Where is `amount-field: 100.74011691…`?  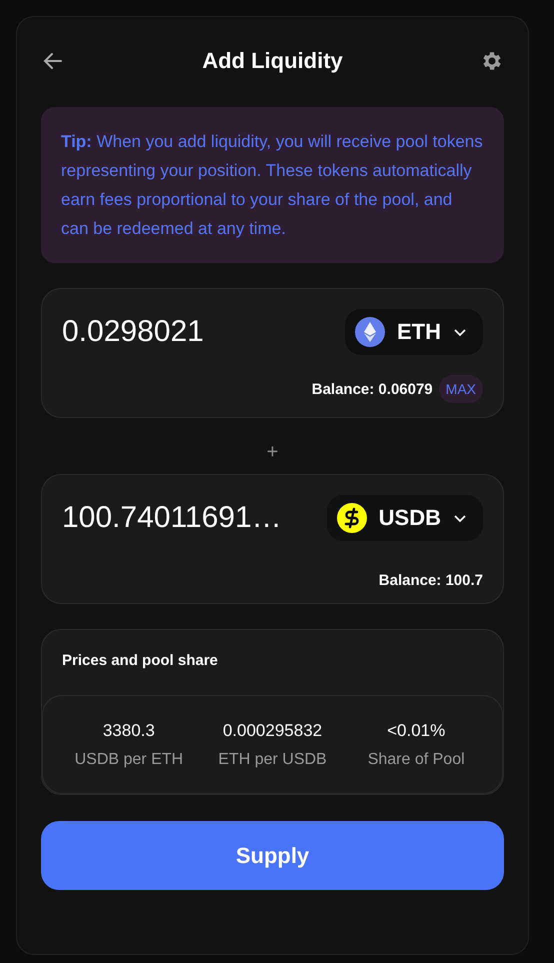 amount-field: 100.74011691… is located at coordinates (172, 518).